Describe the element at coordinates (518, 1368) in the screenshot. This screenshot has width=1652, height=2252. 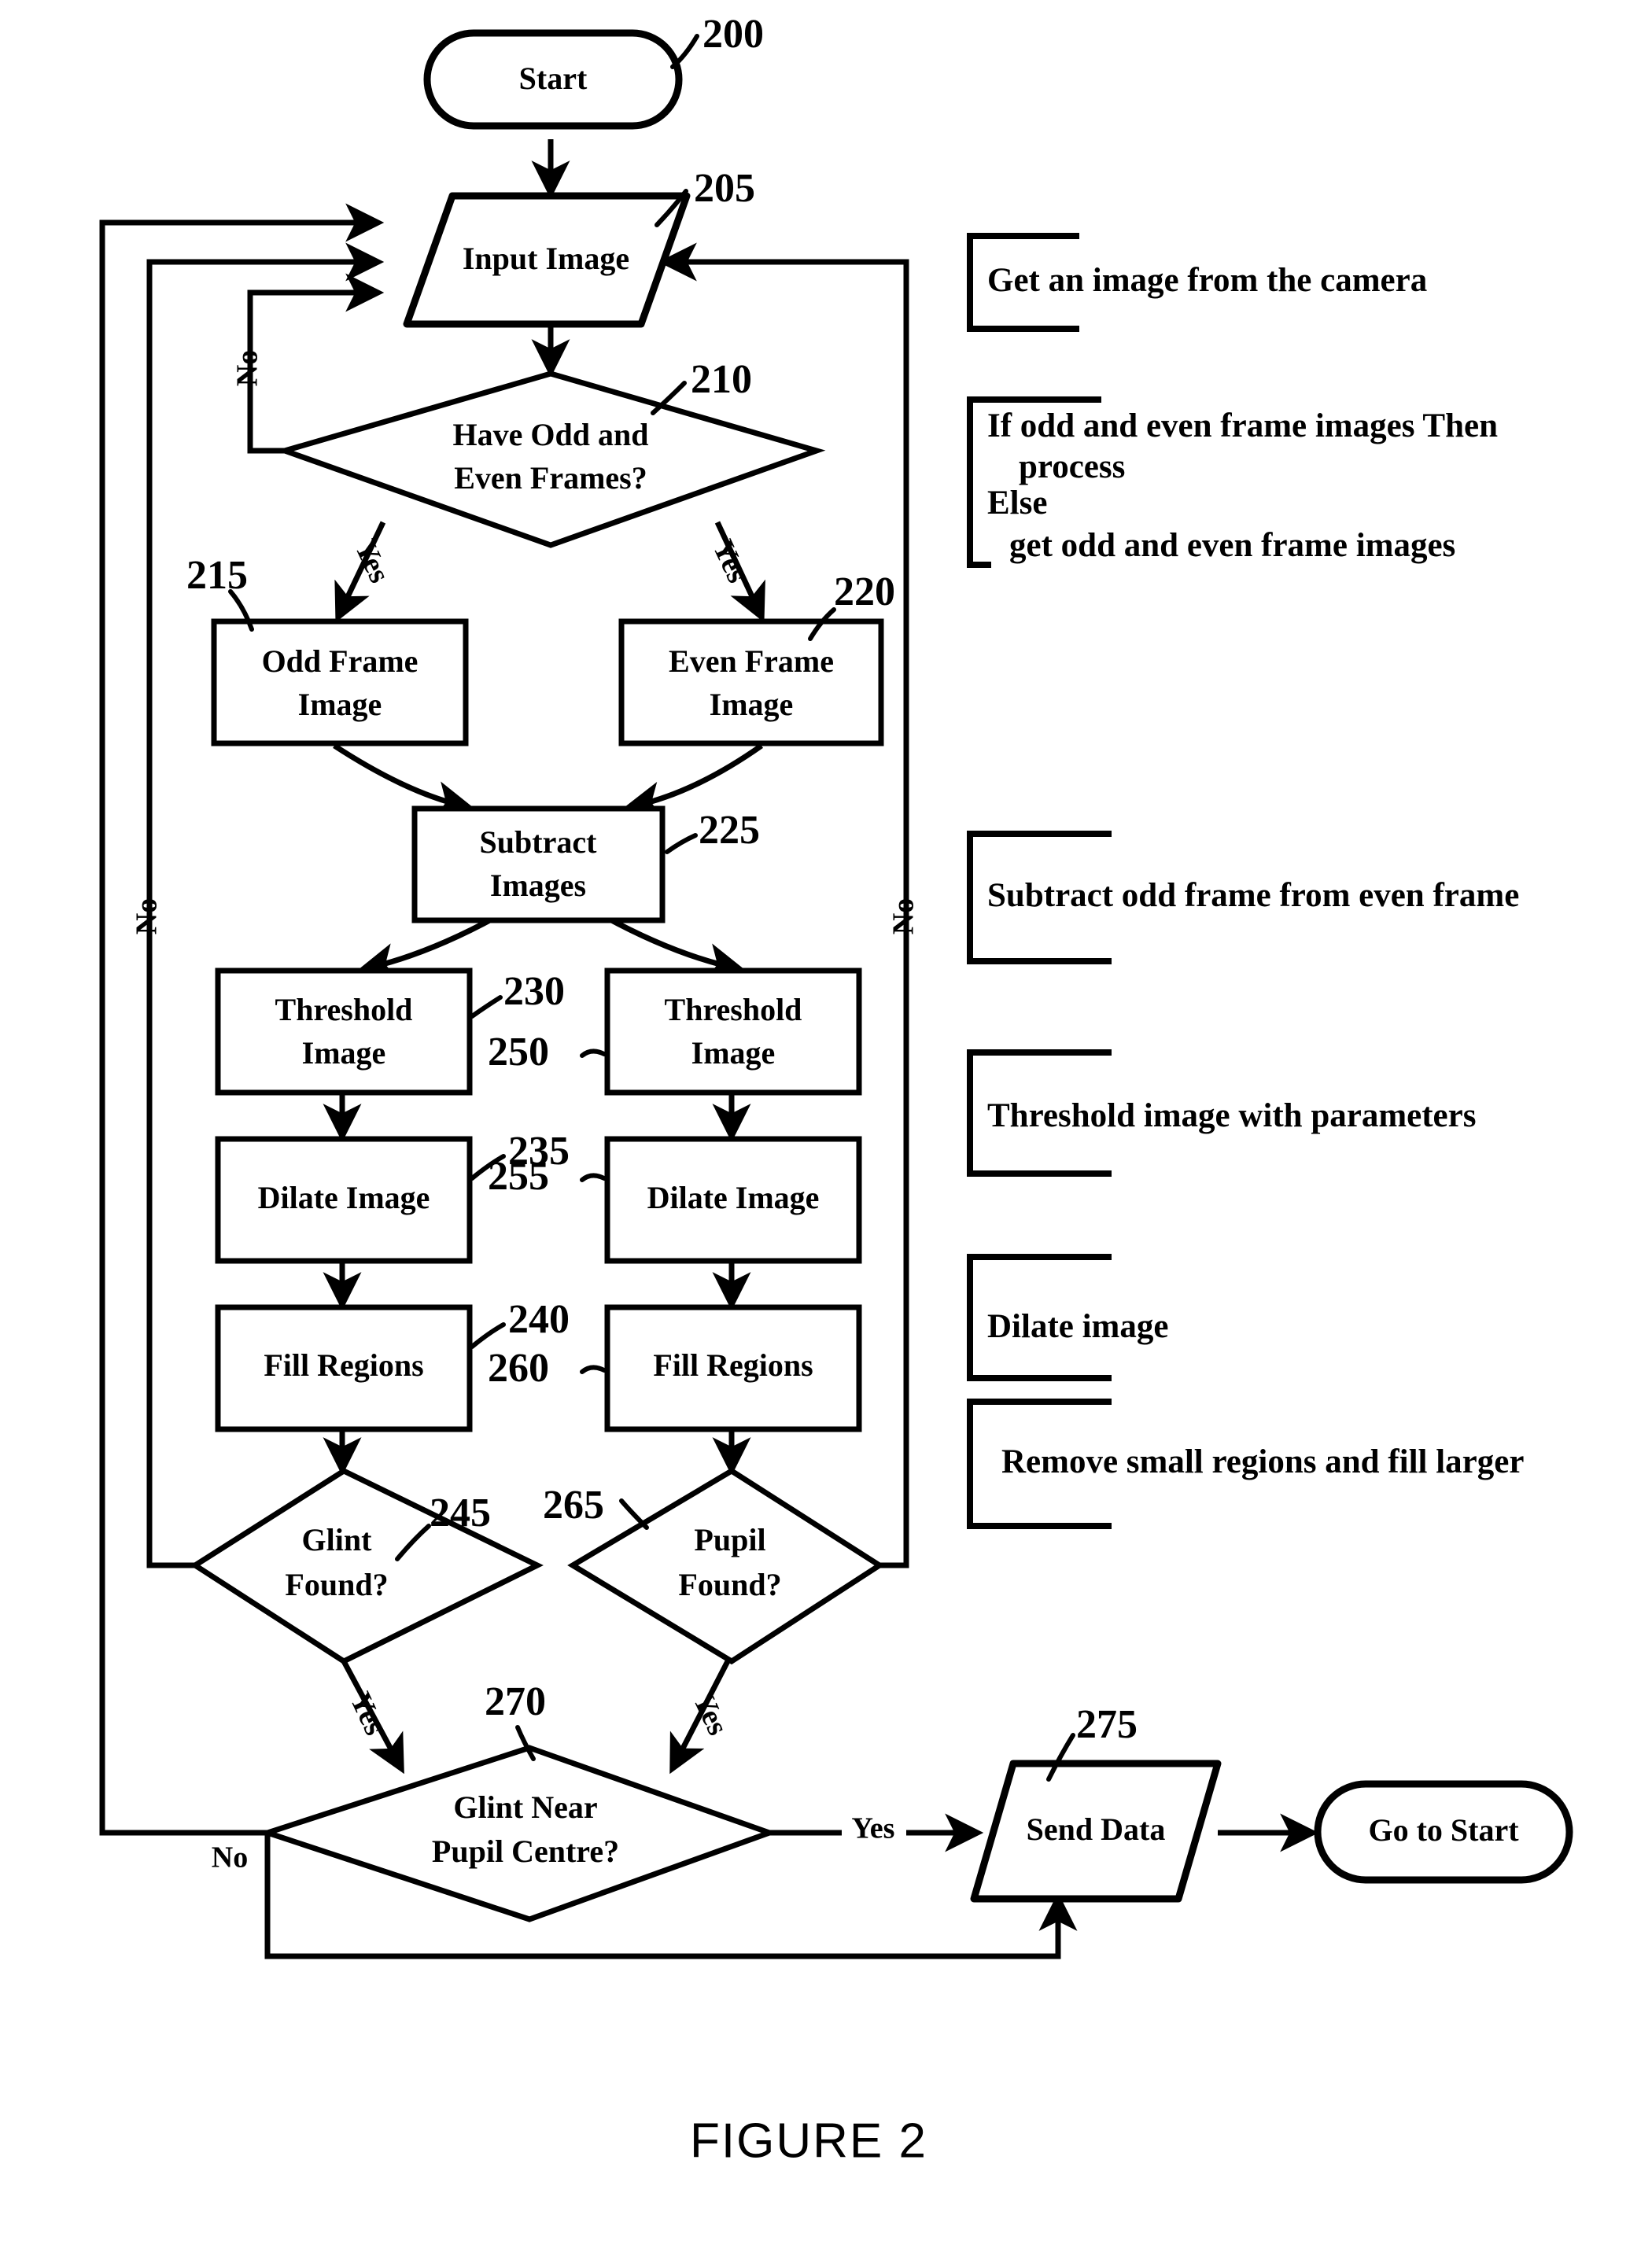
I see `ref-number-260: 260` at that location.